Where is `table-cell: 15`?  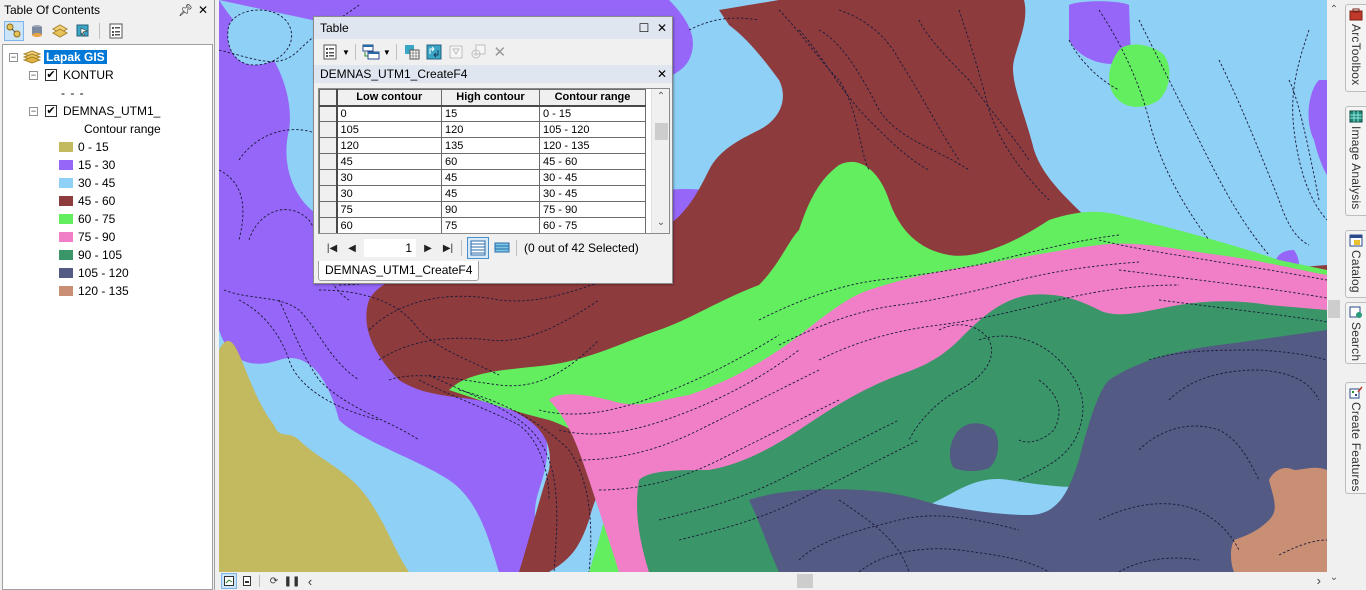 table-cell: 15 is located at coordinates (490, 113).